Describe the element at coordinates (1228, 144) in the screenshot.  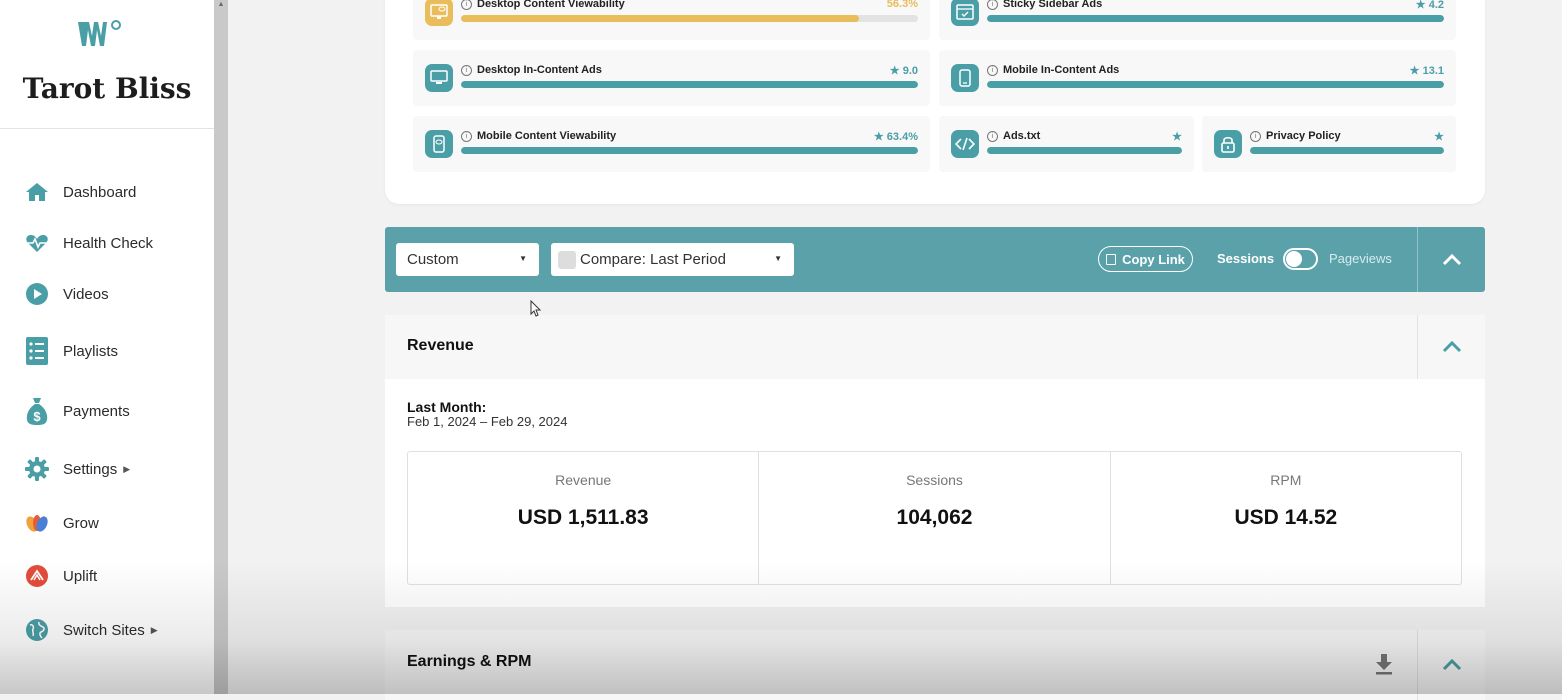
I see `lock-icon` at that location.